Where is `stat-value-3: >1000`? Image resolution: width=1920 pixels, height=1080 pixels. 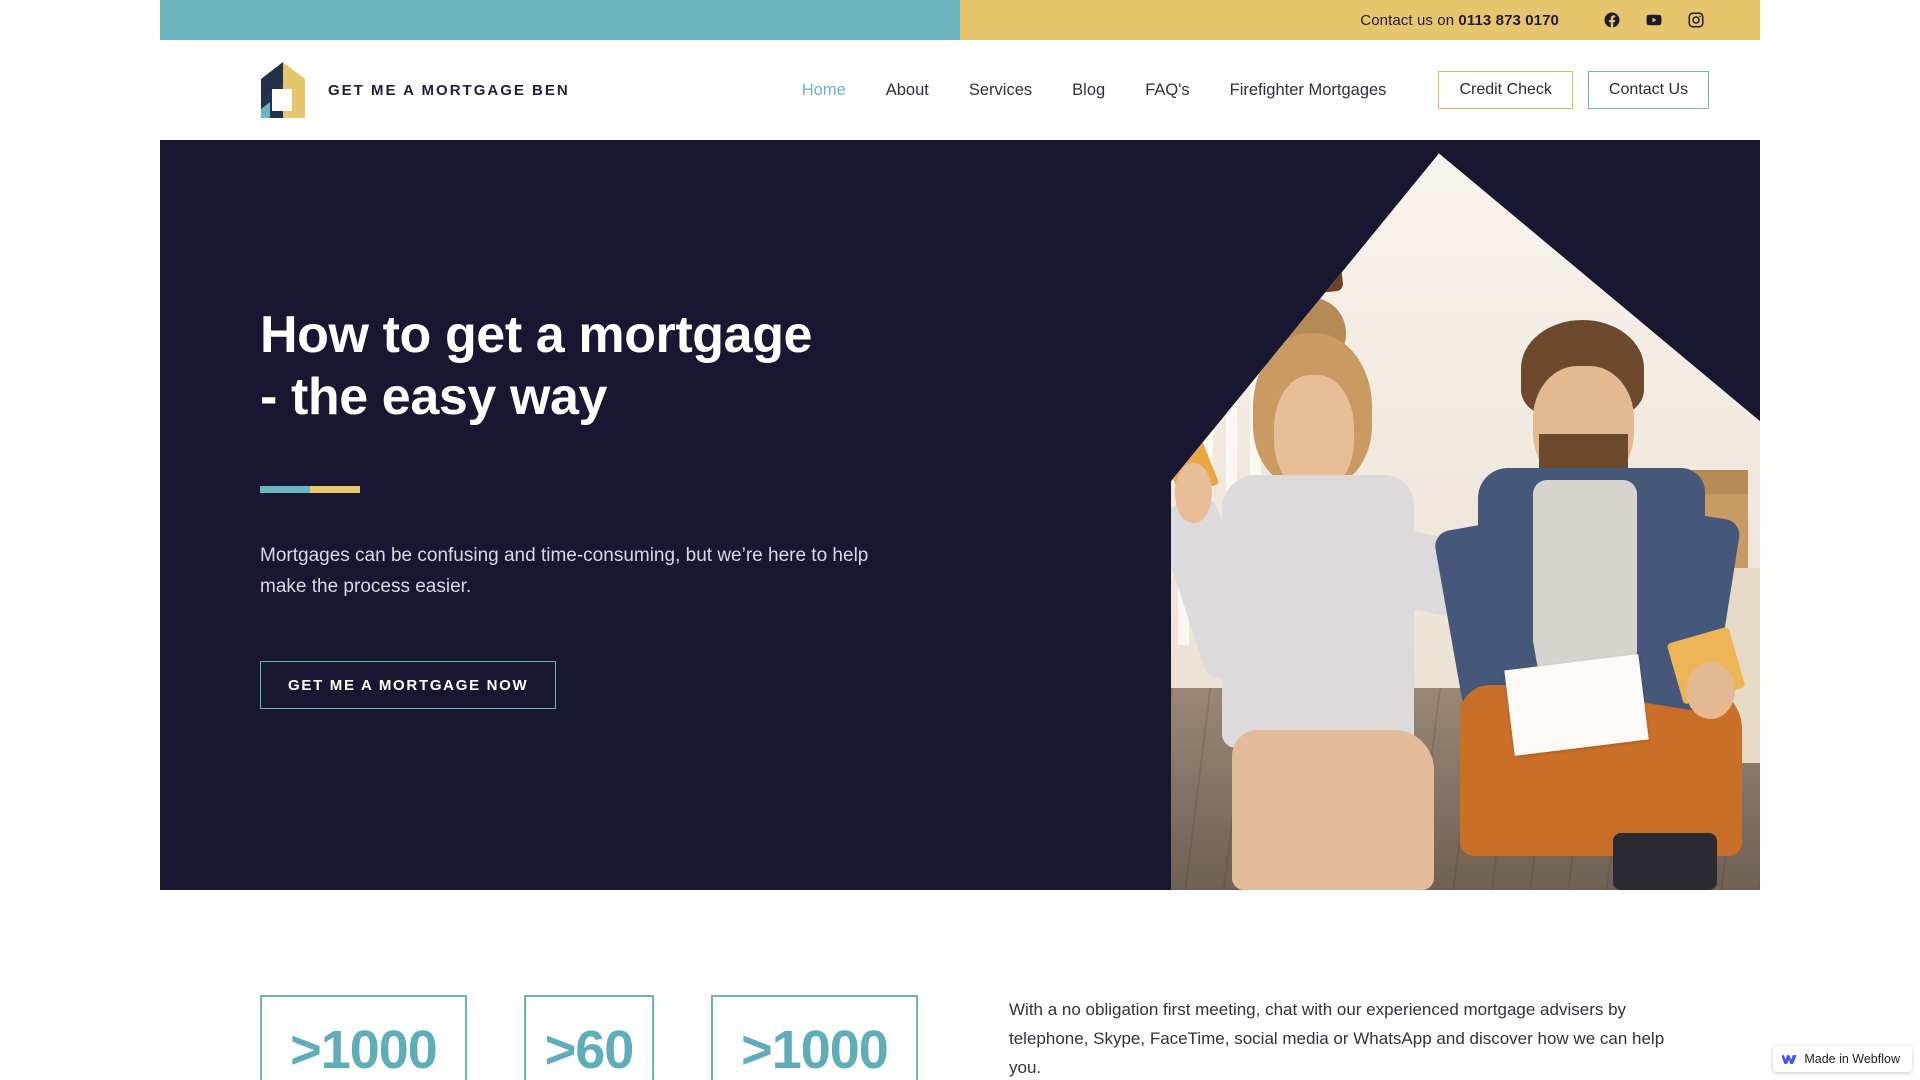 stat-value-3: >1000 is located at coordinates (815, 1050).